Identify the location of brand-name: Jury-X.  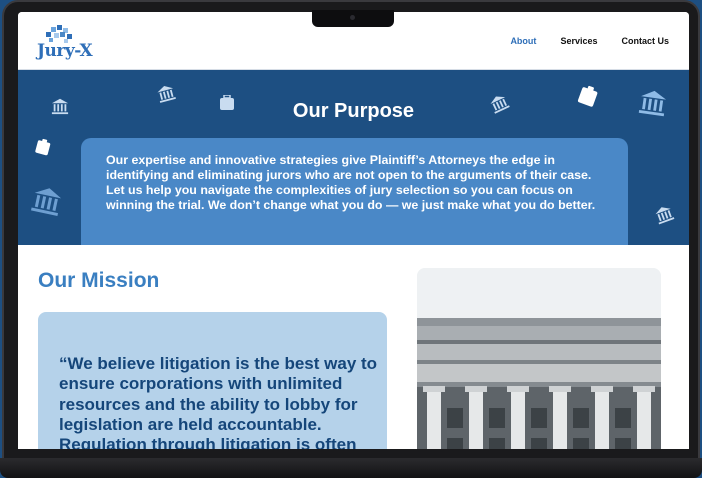
(65, 51).